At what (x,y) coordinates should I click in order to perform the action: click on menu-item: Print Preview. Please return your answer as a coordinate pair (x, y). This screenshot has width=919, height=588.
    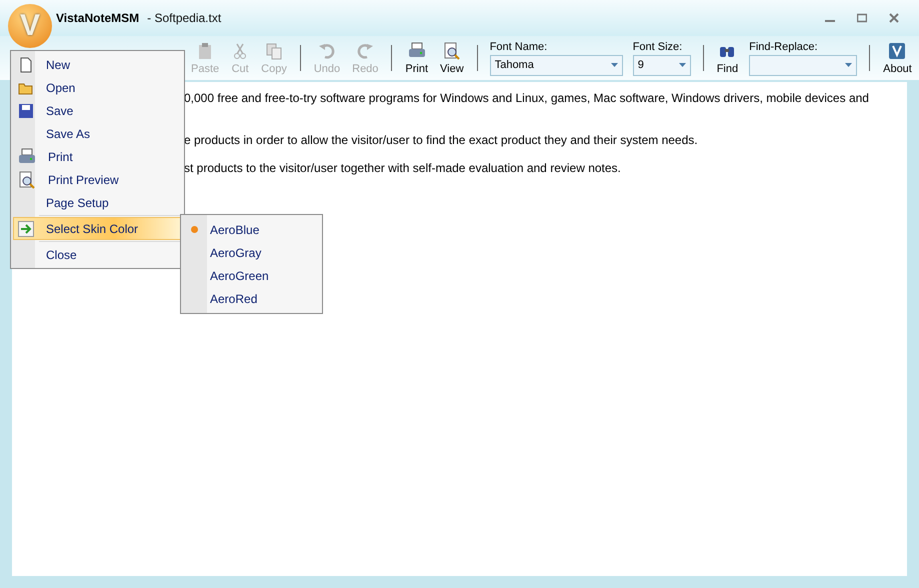
    Looking at the image, I should click on (97, 179).